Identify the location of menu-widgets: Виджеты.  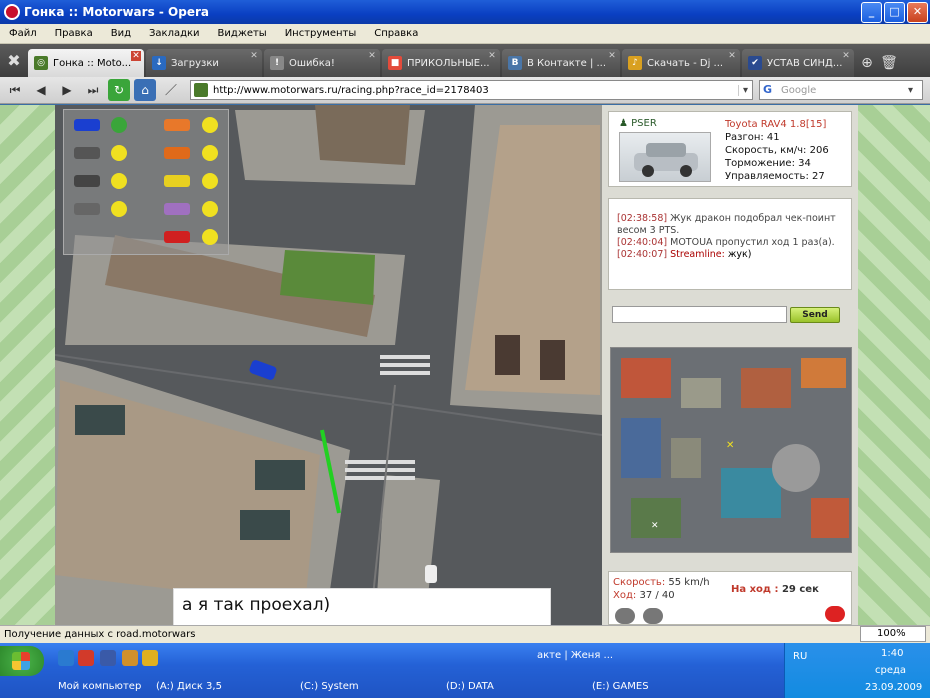
(242, 33).